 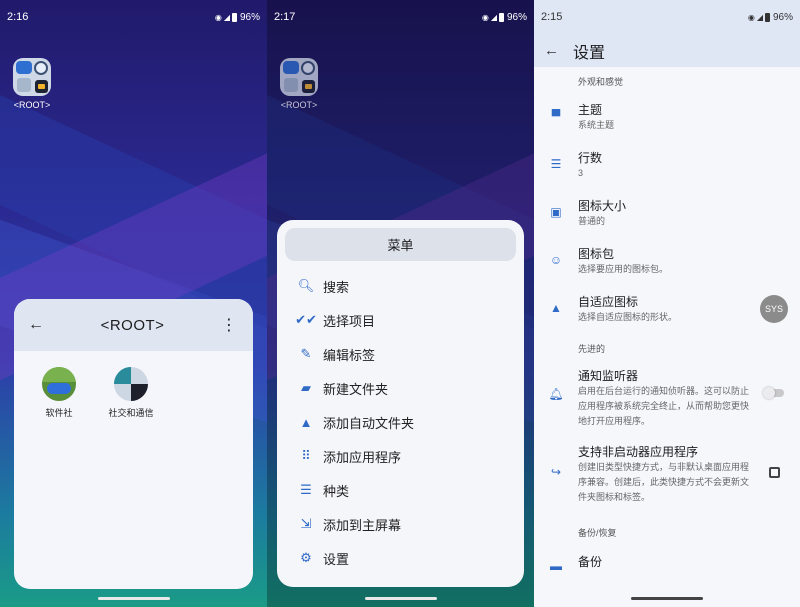 I want to click on menu-item-edit-label: ✎ 编辑标签, so click(x=400, y=354).